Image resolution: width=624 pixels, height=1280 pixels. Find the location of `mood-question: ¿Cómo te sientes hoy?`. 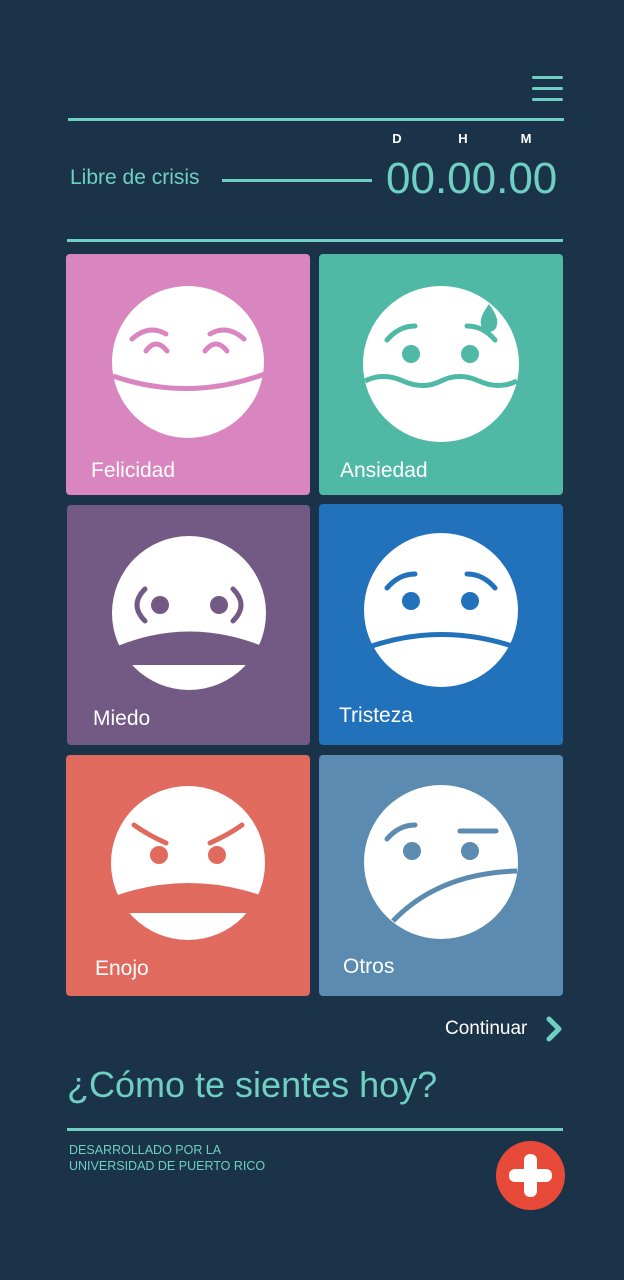

mood-question: ¿Cómo te sientes hoy? is located at coordinates (252, 1084).